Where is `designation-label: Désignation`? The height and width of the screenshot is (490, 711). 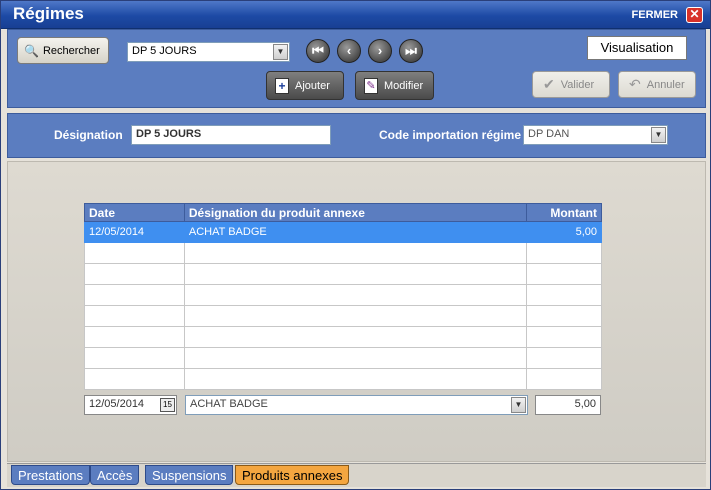
designation-label: Désignation is located at coordinates (88, 135).